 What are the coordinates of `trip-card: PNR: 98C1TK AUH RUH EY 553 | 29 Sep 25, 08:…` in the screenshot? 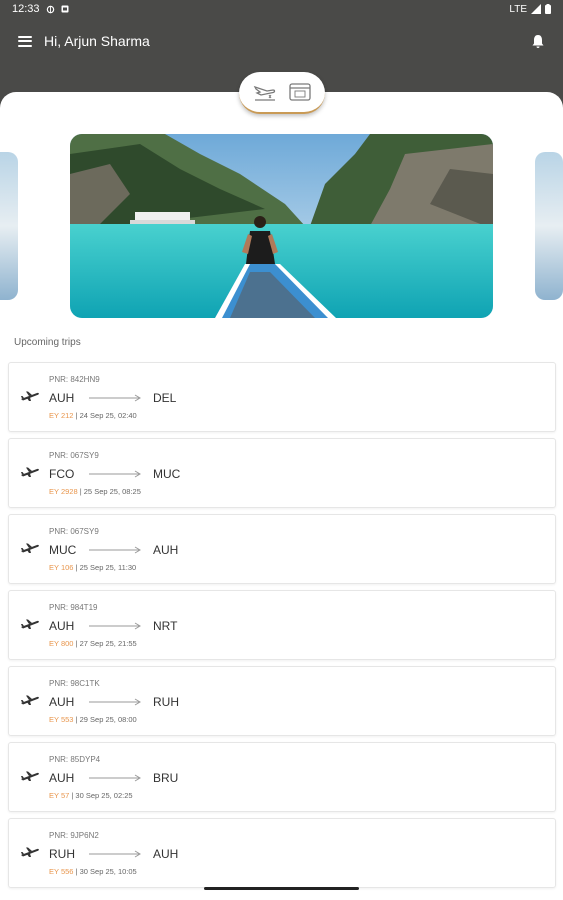 It's located at (282, 701).